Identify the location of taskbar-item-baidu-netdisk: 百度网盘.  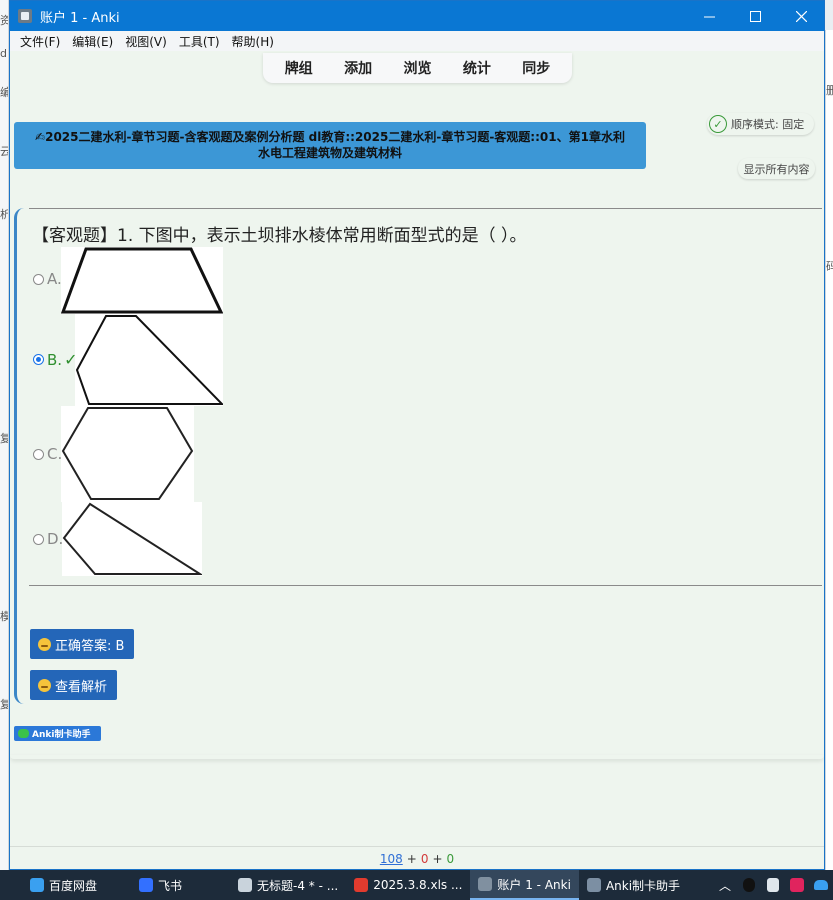
(63, 885).